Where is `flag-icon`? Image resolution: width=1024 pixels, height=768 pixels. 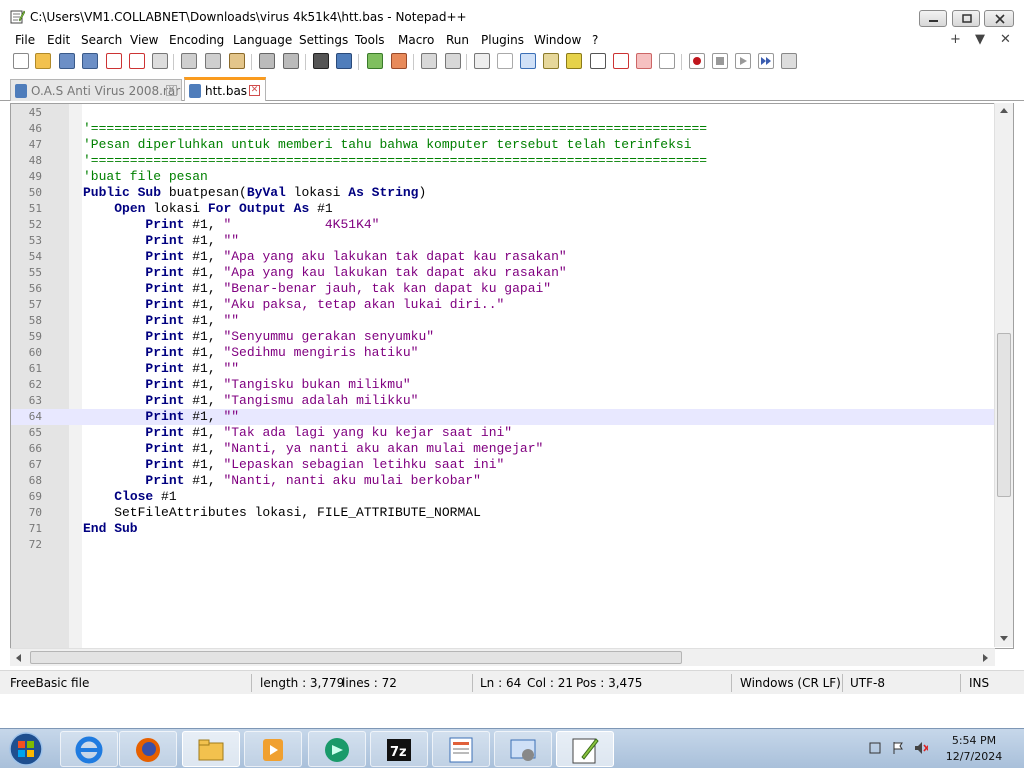 flag-icon is located at coordinates (898, 748).